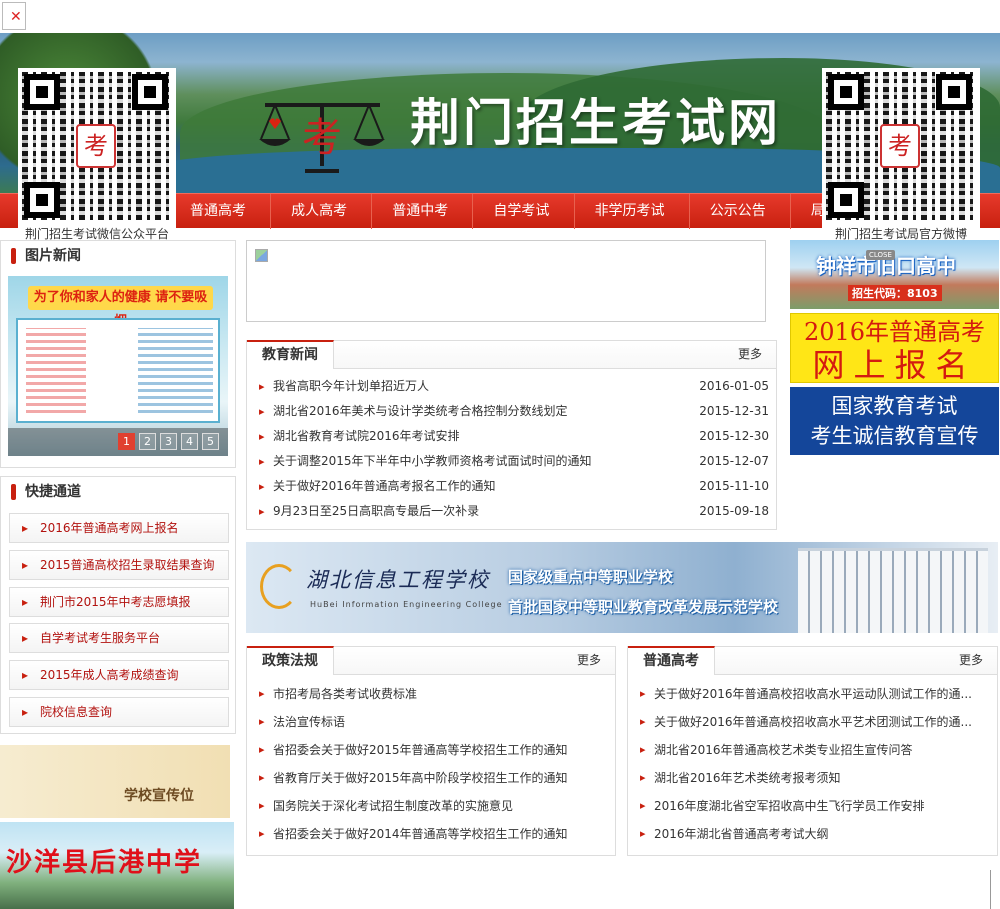 The width and height of the screenshot is (1000, 909). I want to click on school-name-en: HuBei Information Engineering College, so click(406, 604).